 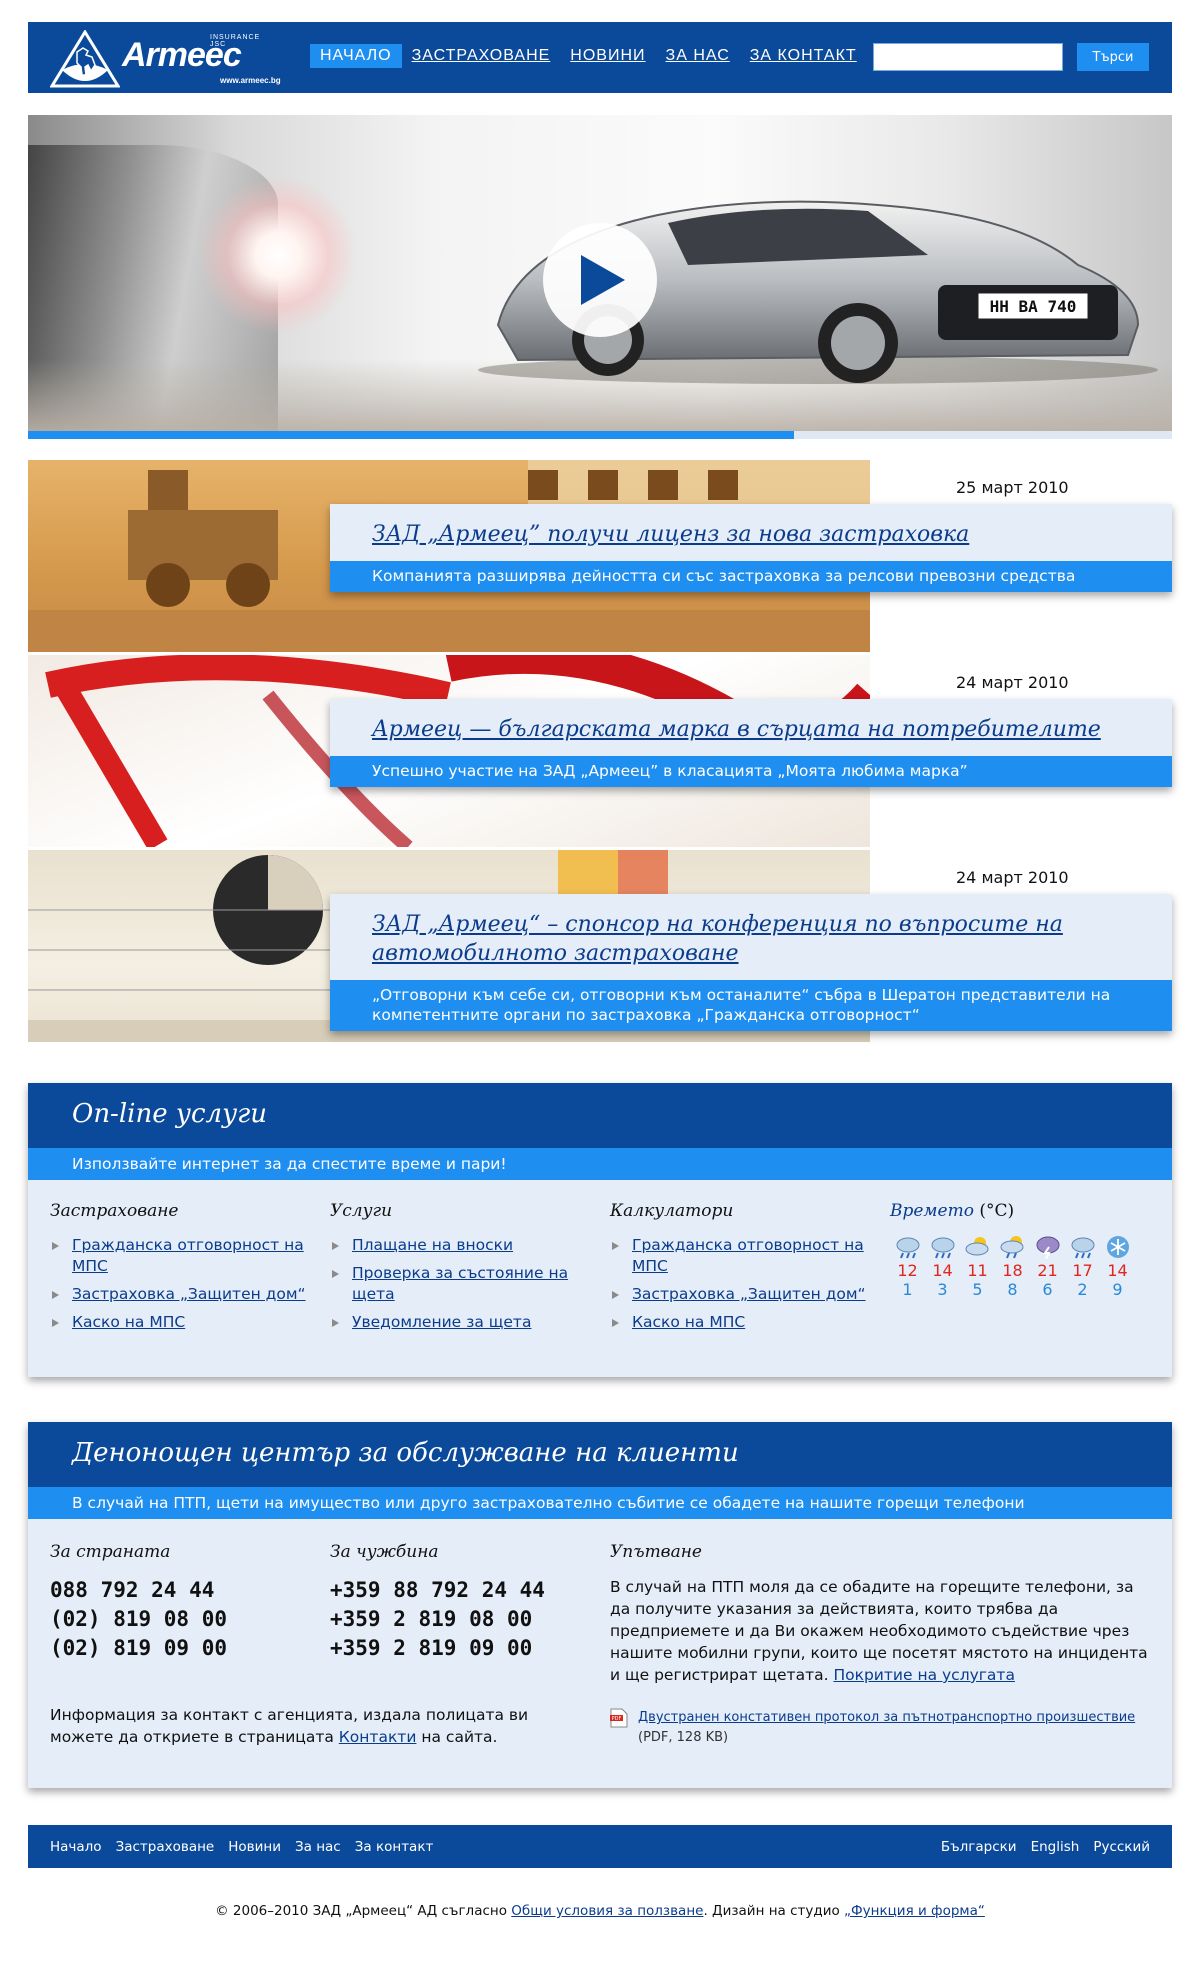 I want to click on link-claim-status: Проверка за състояние на щета, so click(x=460, y=1283).